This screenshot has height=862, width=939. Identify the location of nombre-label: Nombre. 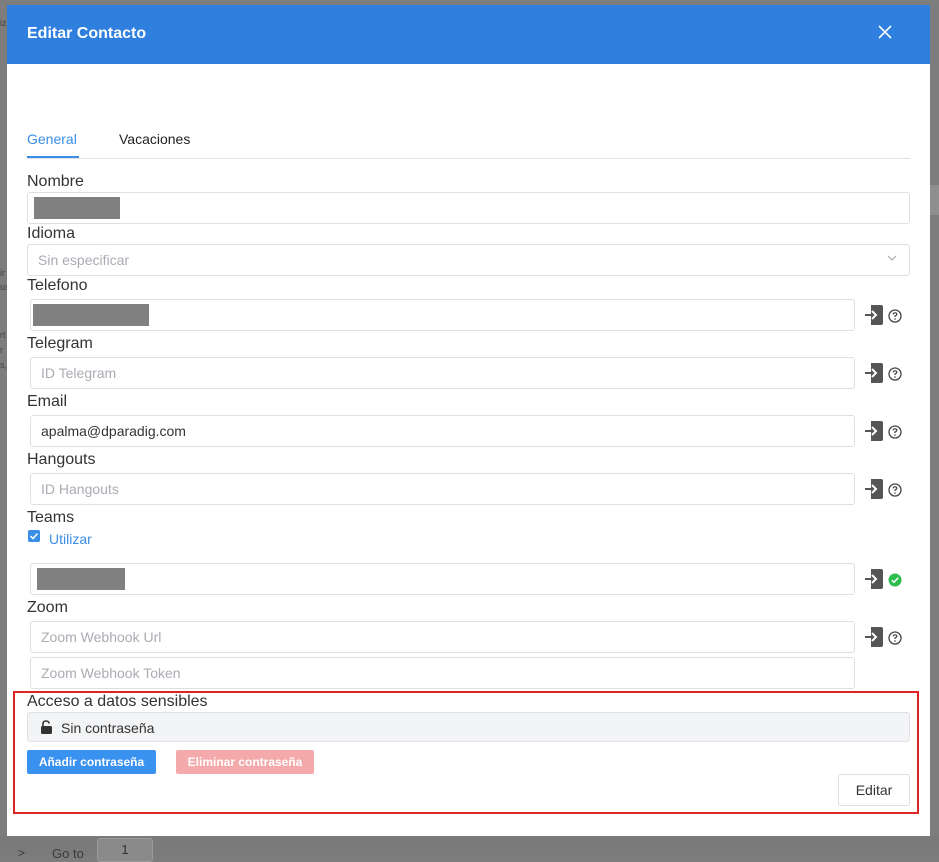
(55, 181).